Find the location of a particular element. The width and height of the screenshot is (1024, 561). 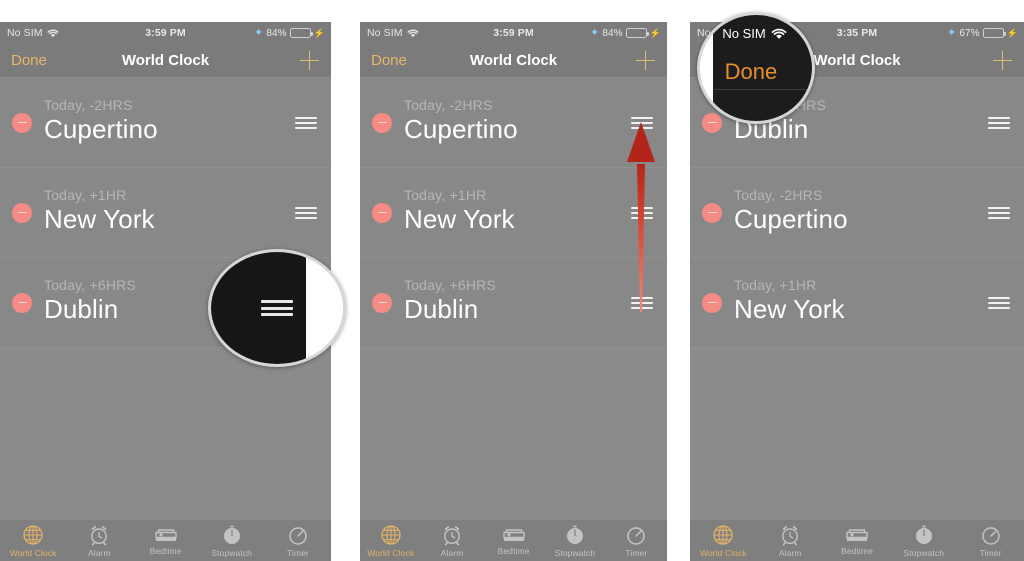

row-city: Dublin is located at coordinates (441, 309).